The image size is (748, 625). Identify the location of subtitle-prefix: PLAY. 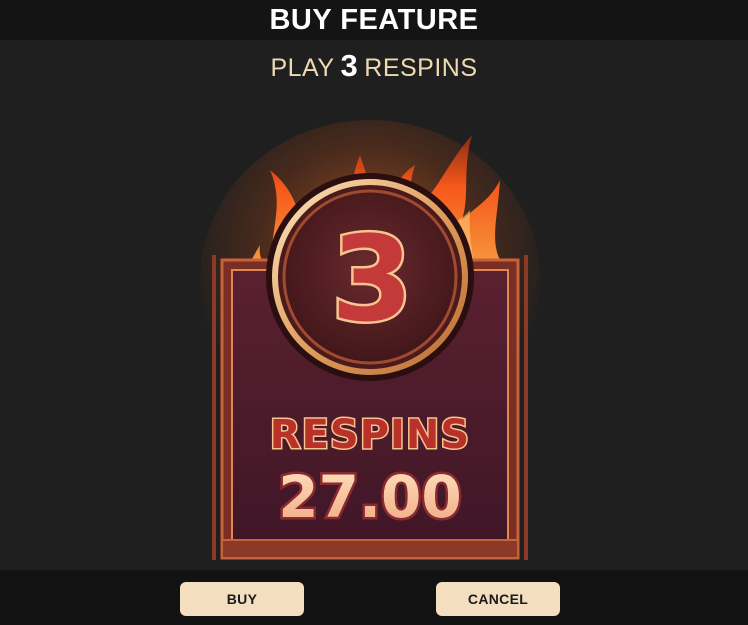
(302, 68).